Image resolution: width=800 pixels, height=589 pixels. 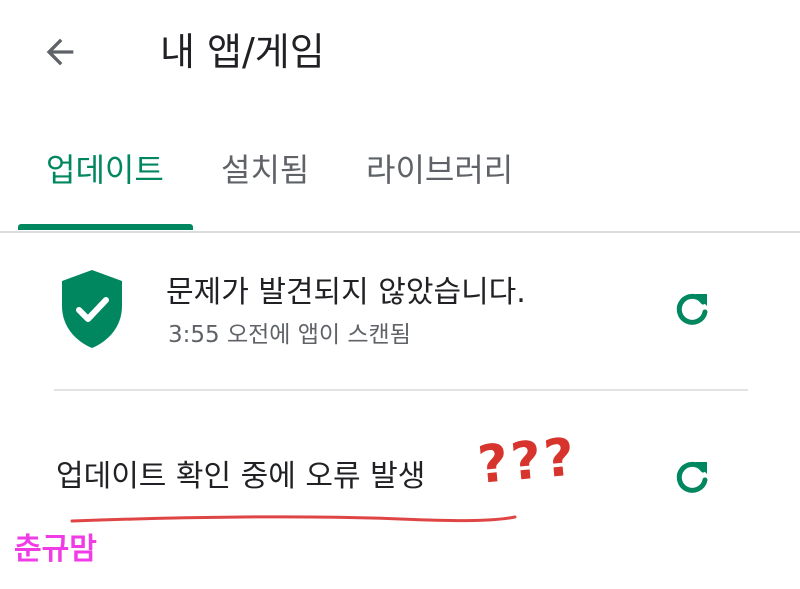 What do you see at coordinates (92, 309) in the screenshot?
I see `shield-check-icon` at bounding box center [92, 309].